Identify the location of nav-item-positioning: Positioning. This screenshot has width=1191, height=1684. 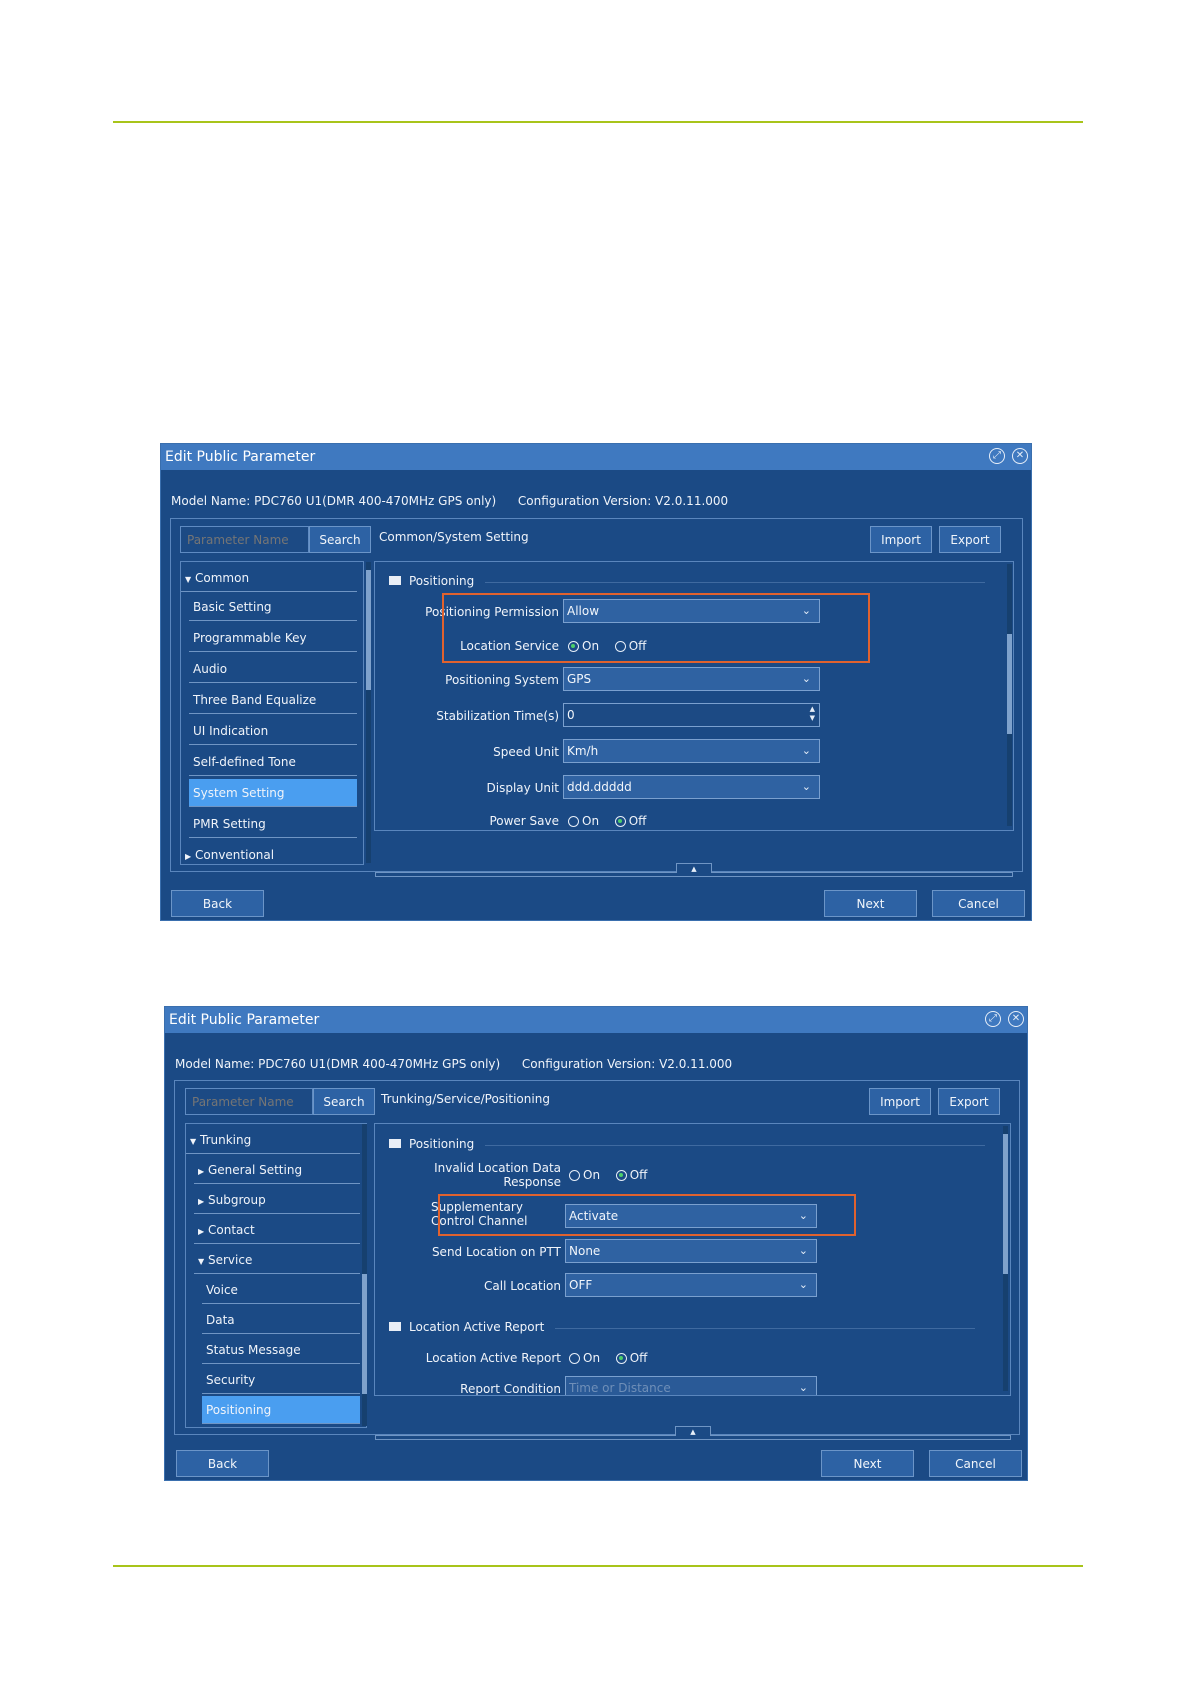
(281, 1410).